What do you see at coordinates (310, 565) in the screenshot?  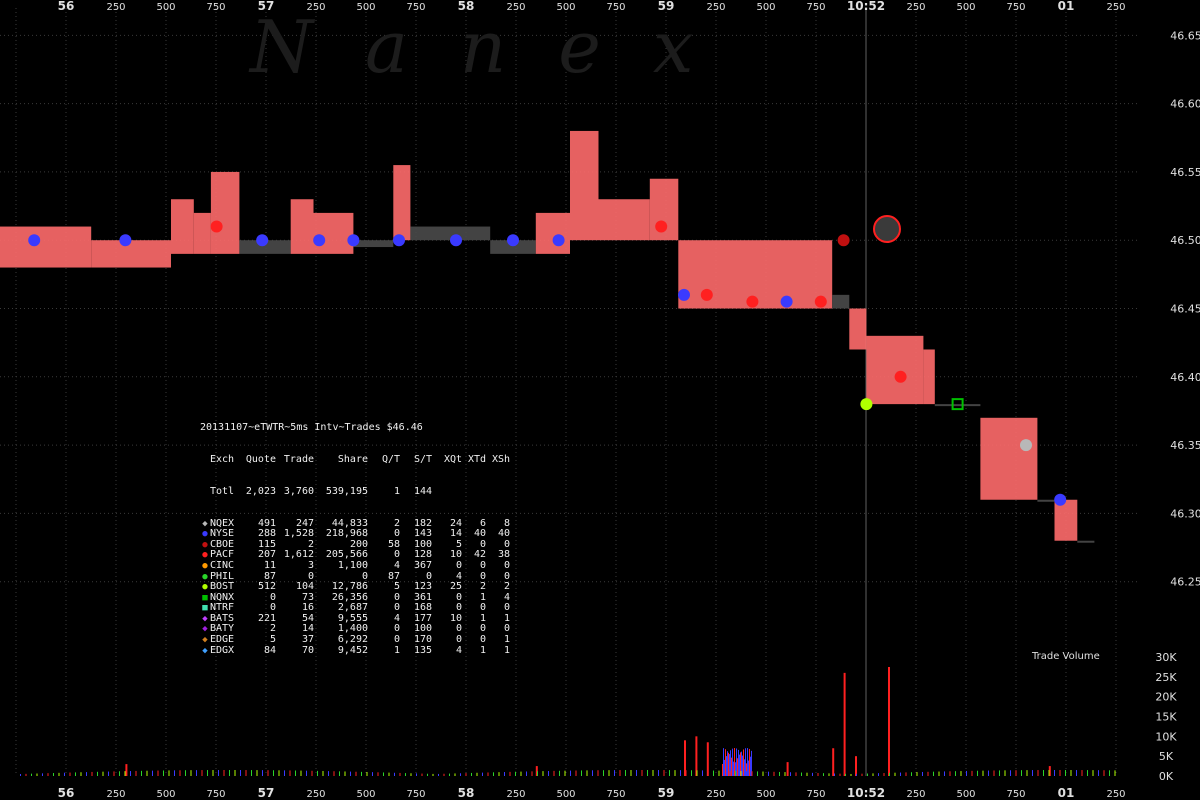 I see `stats-cell: 3` at bounding box center [310, 565].